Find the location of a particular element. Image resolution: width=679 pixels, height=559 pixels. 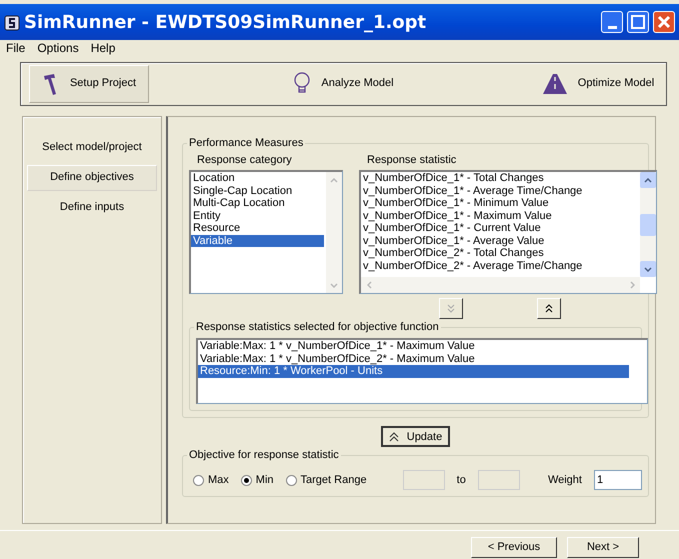

list-item: Entity is located at coordinates (257, 216).